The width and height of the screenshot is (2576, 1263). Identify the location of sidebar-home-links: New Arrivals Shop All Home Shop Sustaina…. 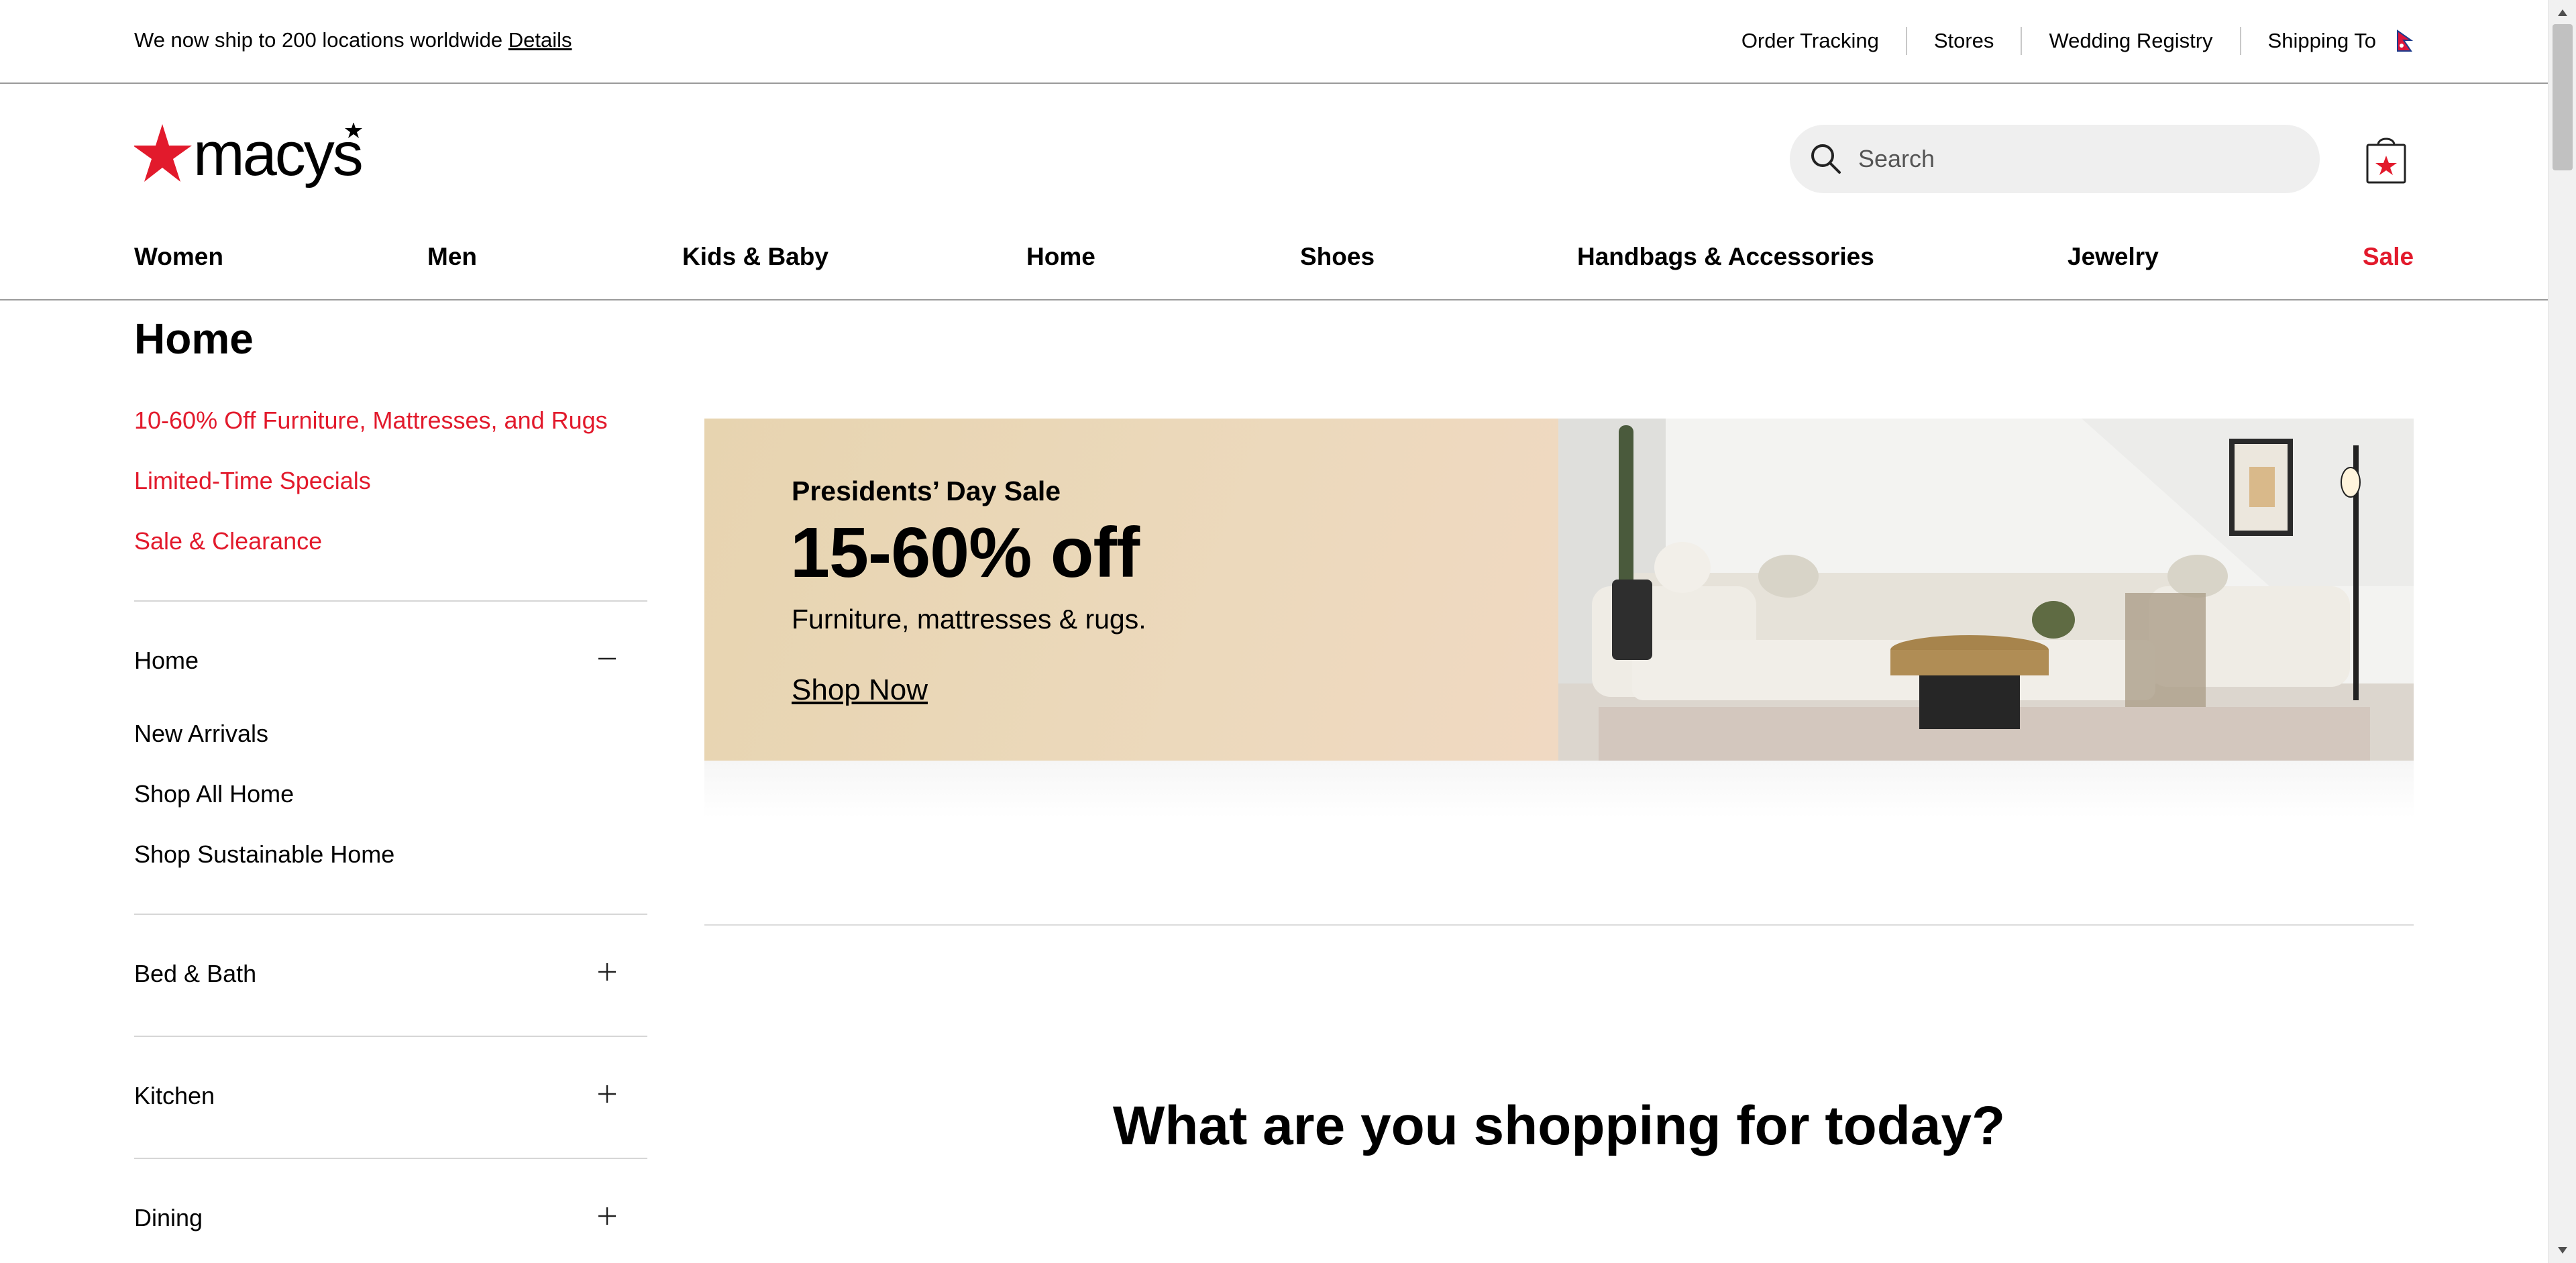
(264, 810).